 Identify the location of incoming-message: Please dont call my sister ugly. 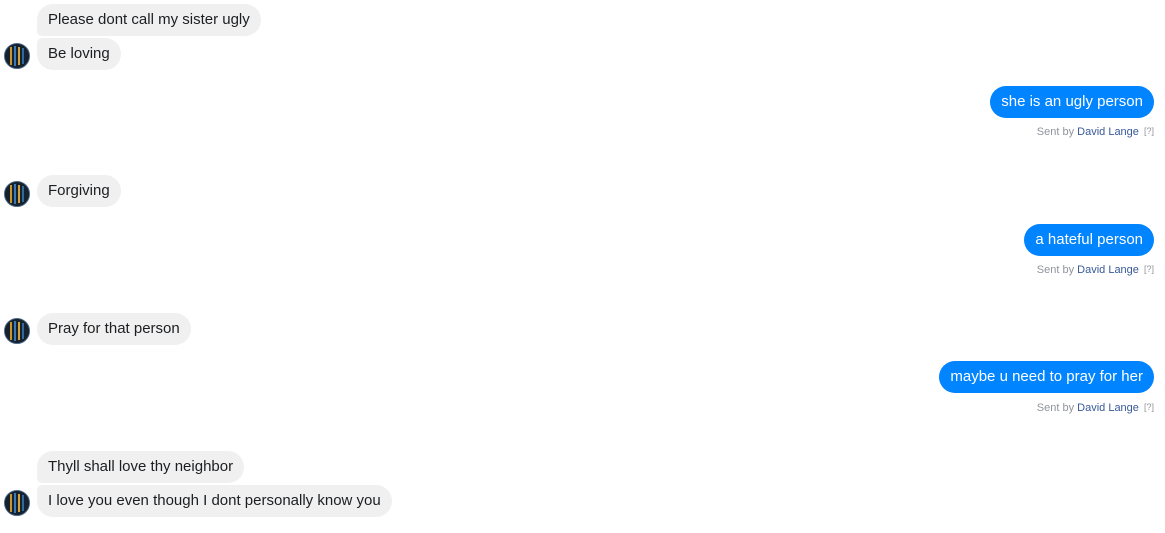
(149, 20).